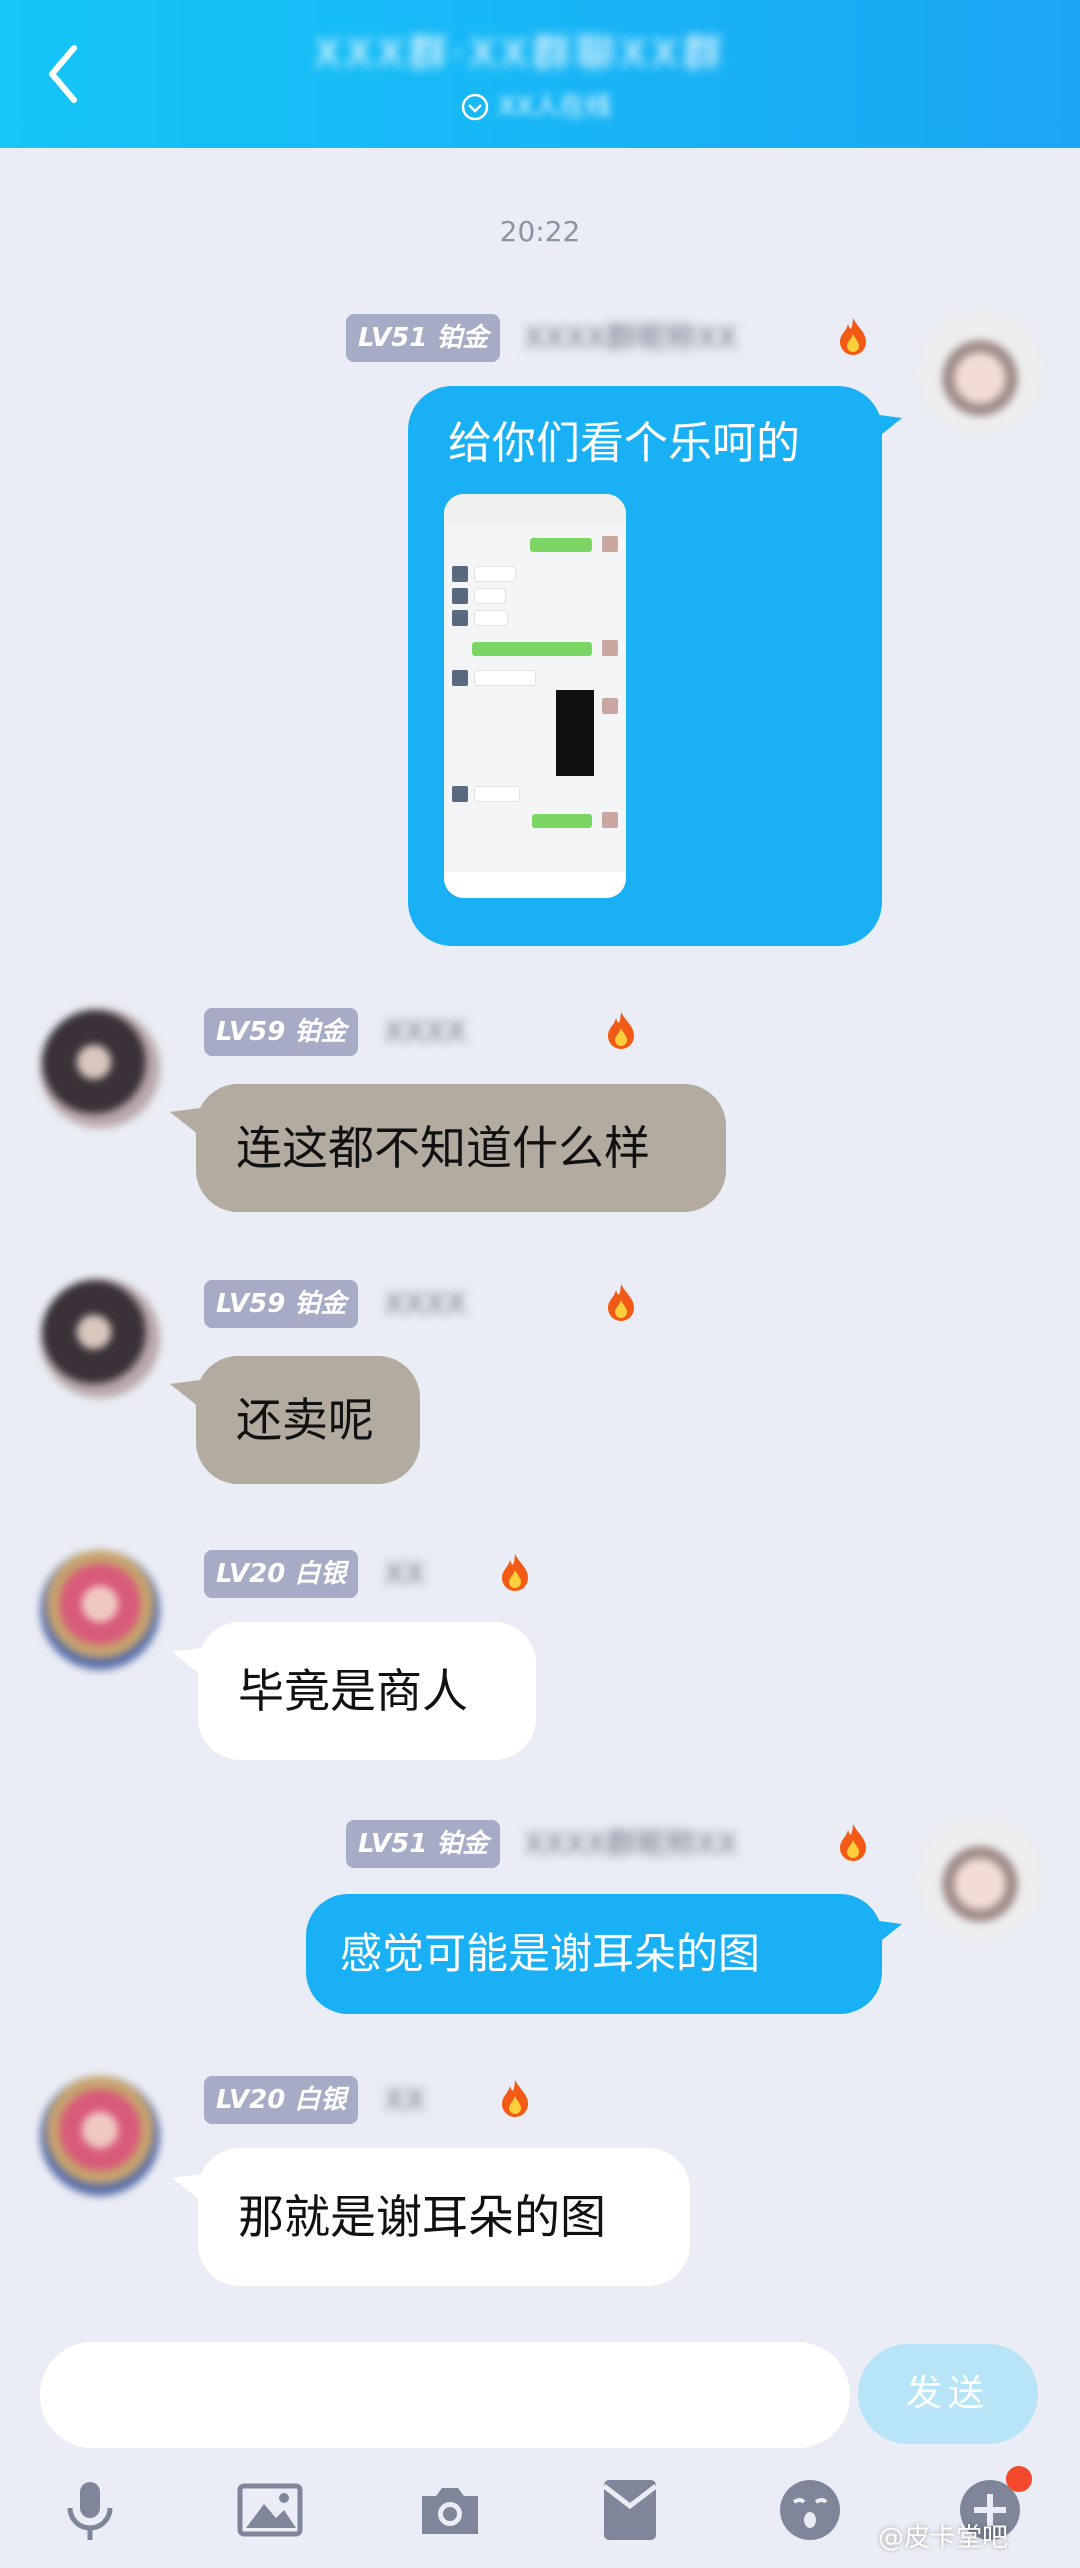  What do you see at coordinates (305, 1420) in the screenshot?
I see `message-text: 还卖呢` at bounding box center [305, 1420].